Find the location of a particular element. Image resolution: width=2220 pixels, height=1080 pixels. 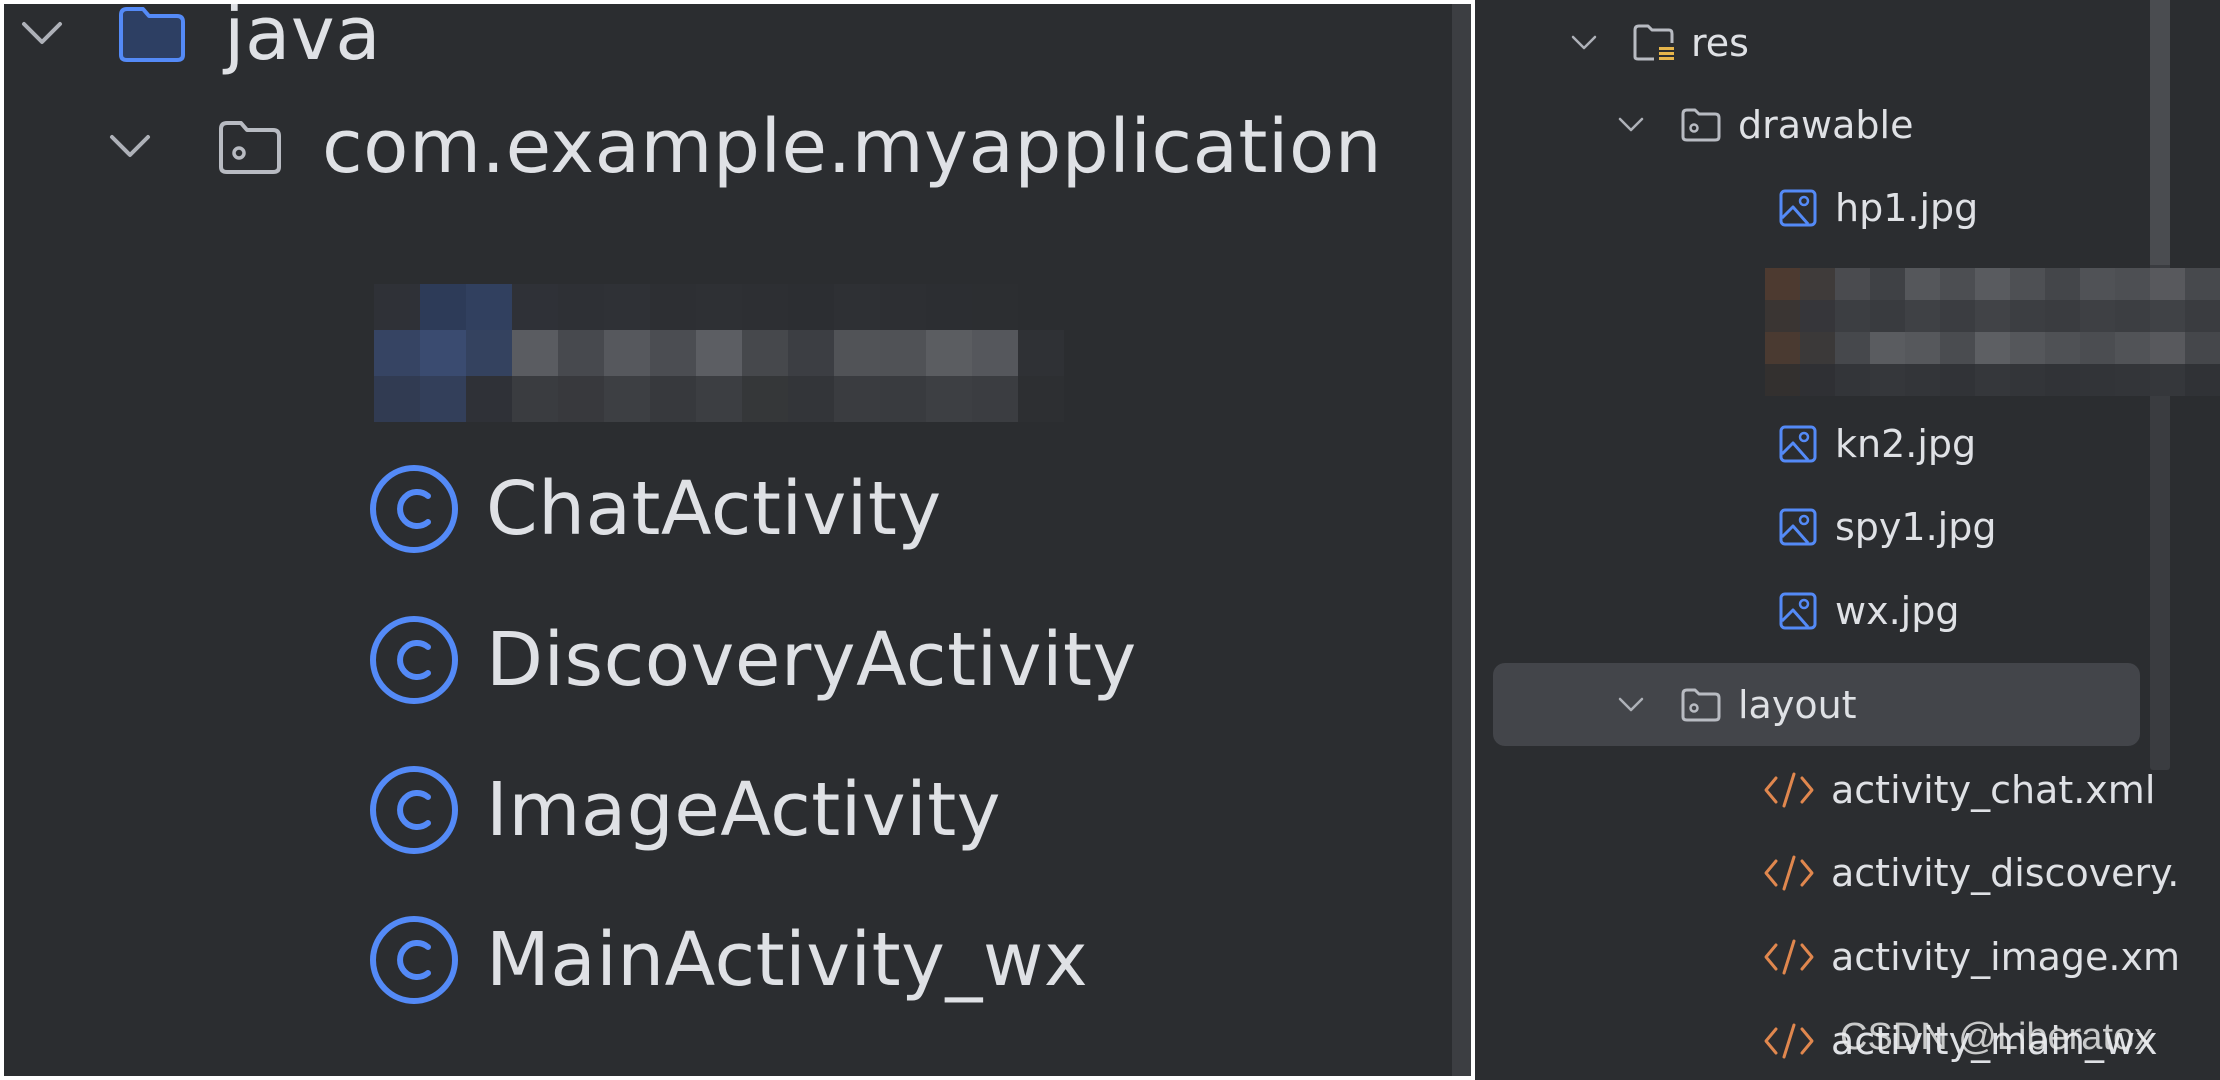

tree-item-label: wx.jpg is located at coordinates (1897, 611).